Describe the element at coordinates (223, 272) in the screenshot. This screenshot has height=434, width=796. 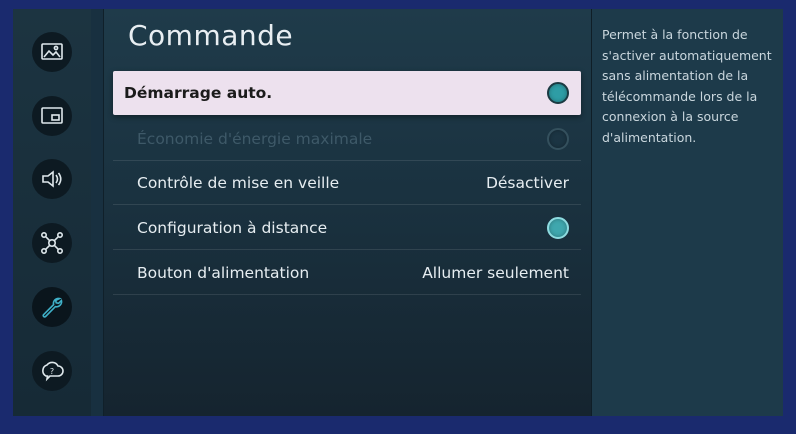
I see `setting-label: Bouton d'alimentation` at that location.